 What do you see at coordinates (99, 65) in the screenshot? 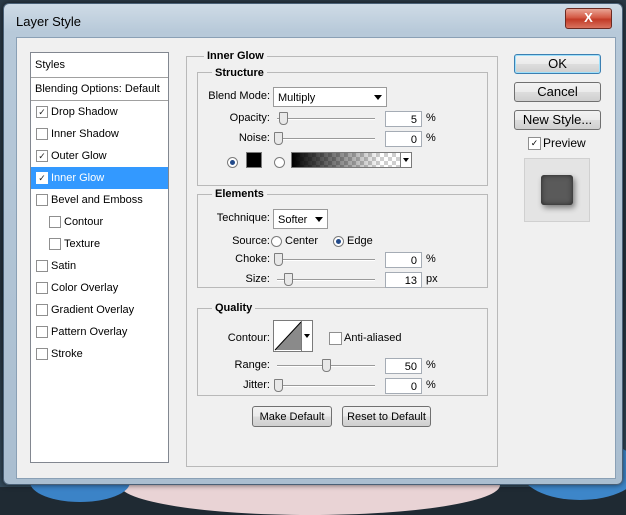
I see `styles-header: Styles` at bounding box center [99, 65].